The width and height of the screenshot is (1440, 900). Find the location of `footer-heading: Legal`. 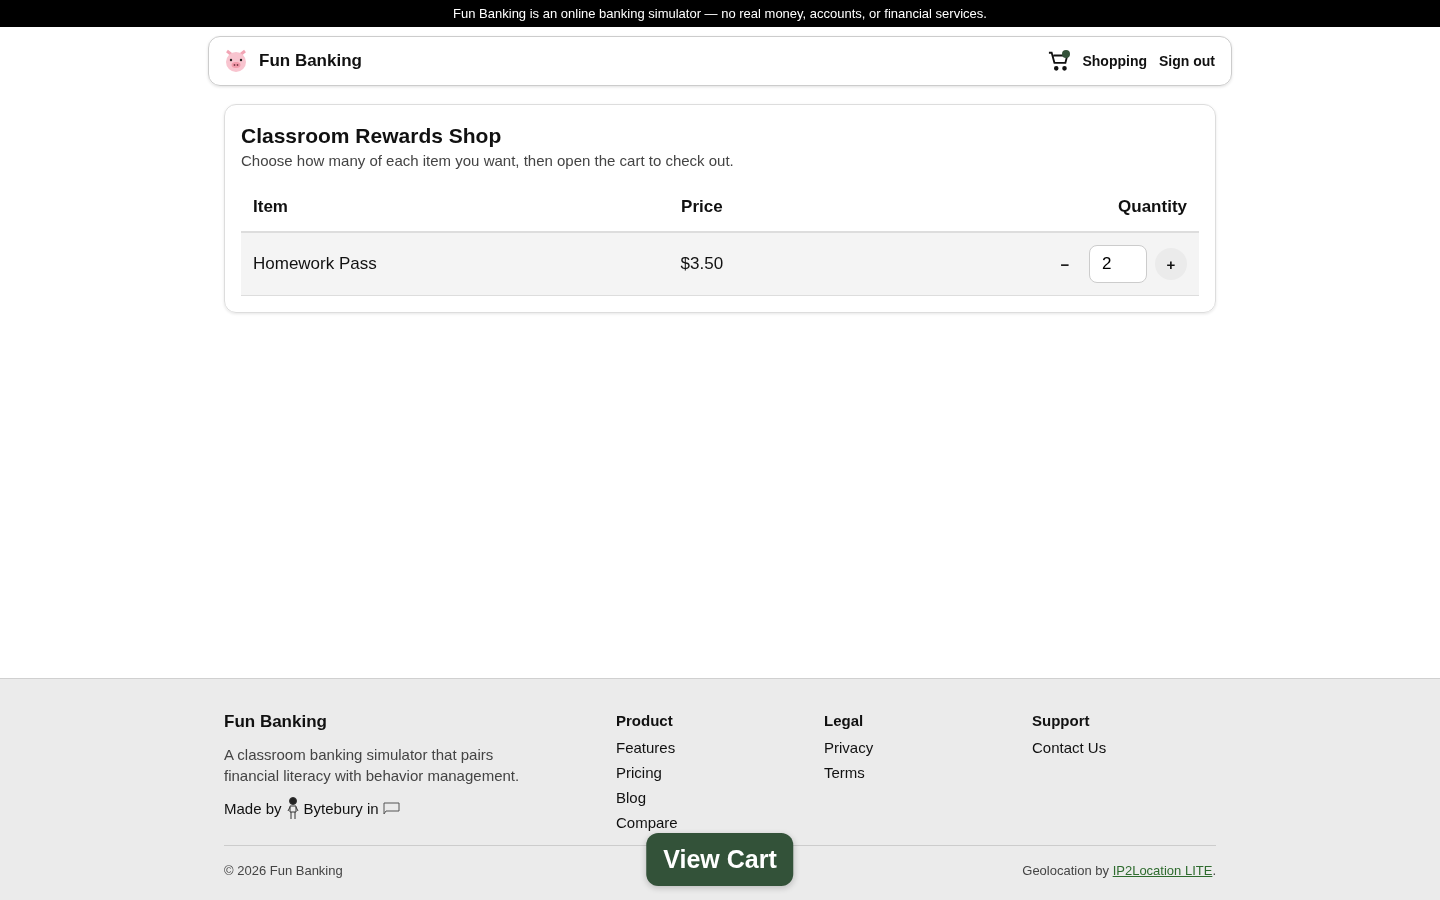

footer-heading: Legal is located at coordinates (844, 720).